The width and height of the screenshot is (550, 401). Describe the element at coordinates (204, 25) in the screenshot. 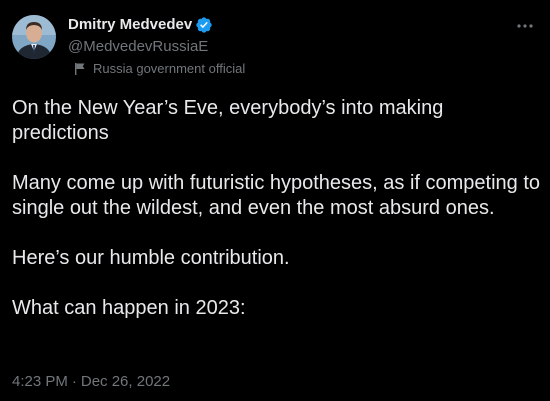

I see `verified-badge-icon` at that location.